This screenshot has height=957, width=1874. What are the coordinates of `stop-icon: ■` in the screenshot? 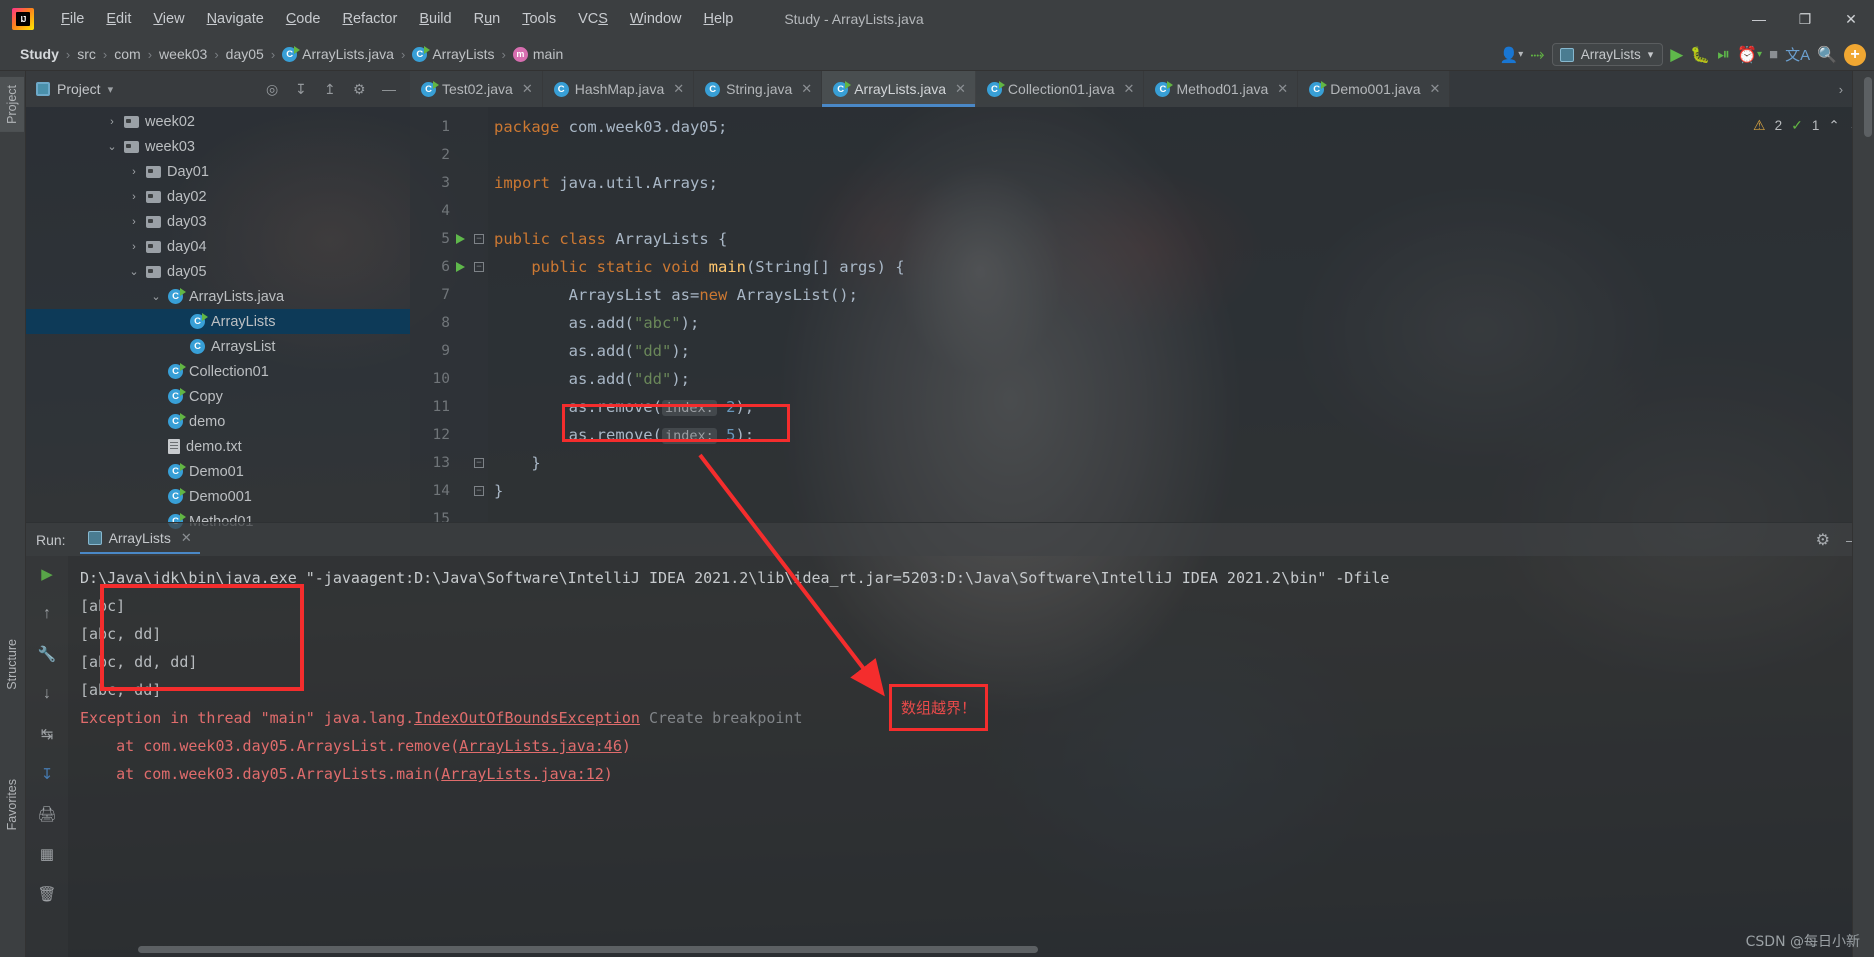 It's located at (1773, 54).